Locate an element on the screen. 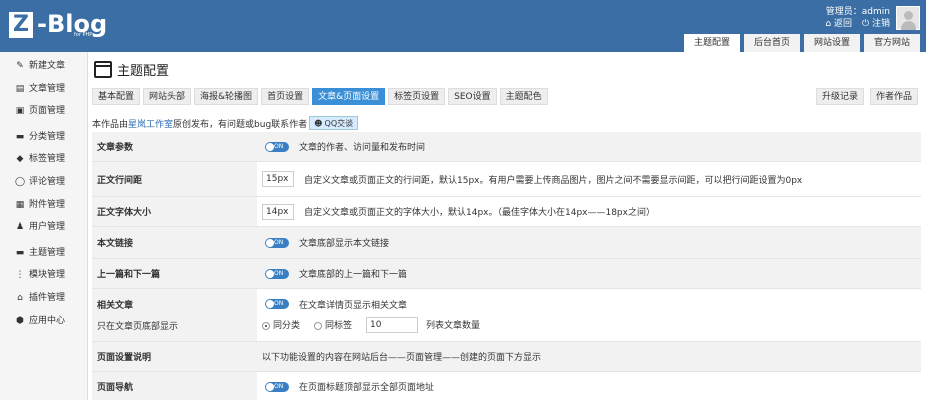 This screenshot has width=926, height=400. setting-label: 相关文章 只在文章页底部显示 is located at coordinates (174, 315).